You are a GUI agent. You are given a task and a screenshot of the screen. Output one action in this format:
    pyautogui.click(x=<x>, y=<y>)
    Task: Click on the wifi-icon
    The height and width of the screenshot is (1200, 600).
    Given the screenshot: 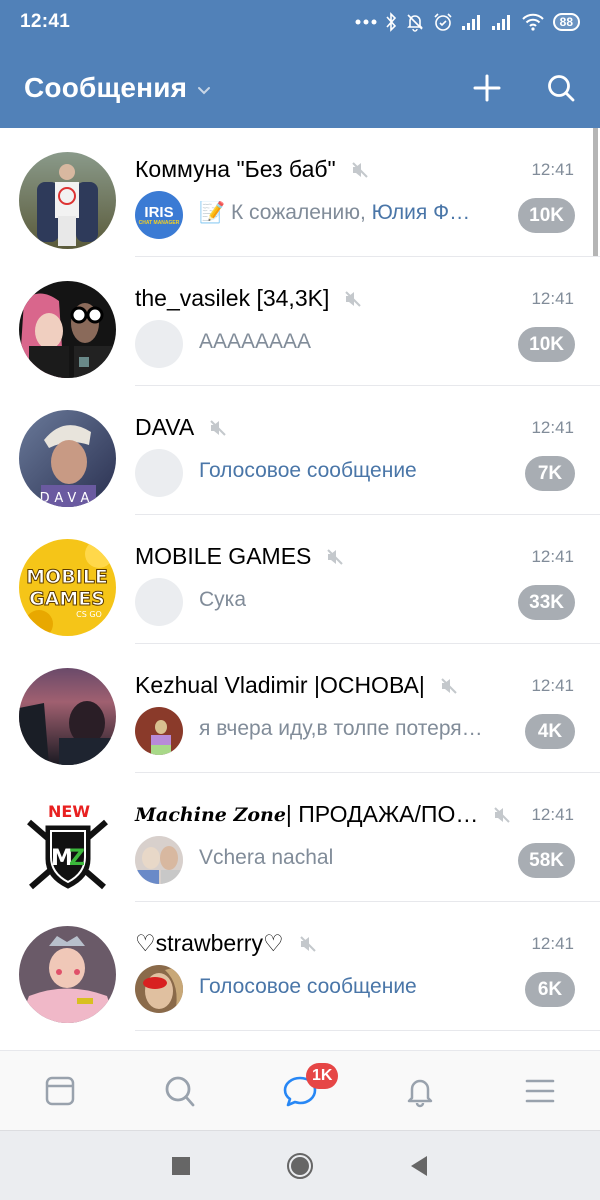 What is the action you would take?
    pyautogui.click(x=533, y=22)
    